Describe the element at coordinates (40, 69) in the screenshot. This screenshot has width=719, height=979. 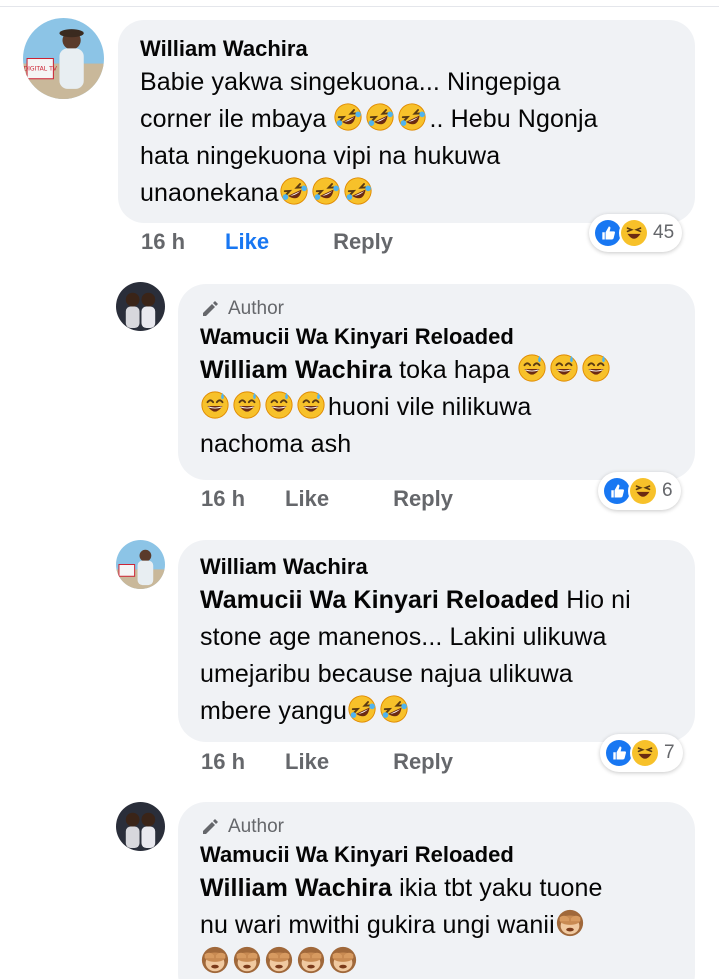
I see `avatar-badge-text: DIGITAL TV` at that location.